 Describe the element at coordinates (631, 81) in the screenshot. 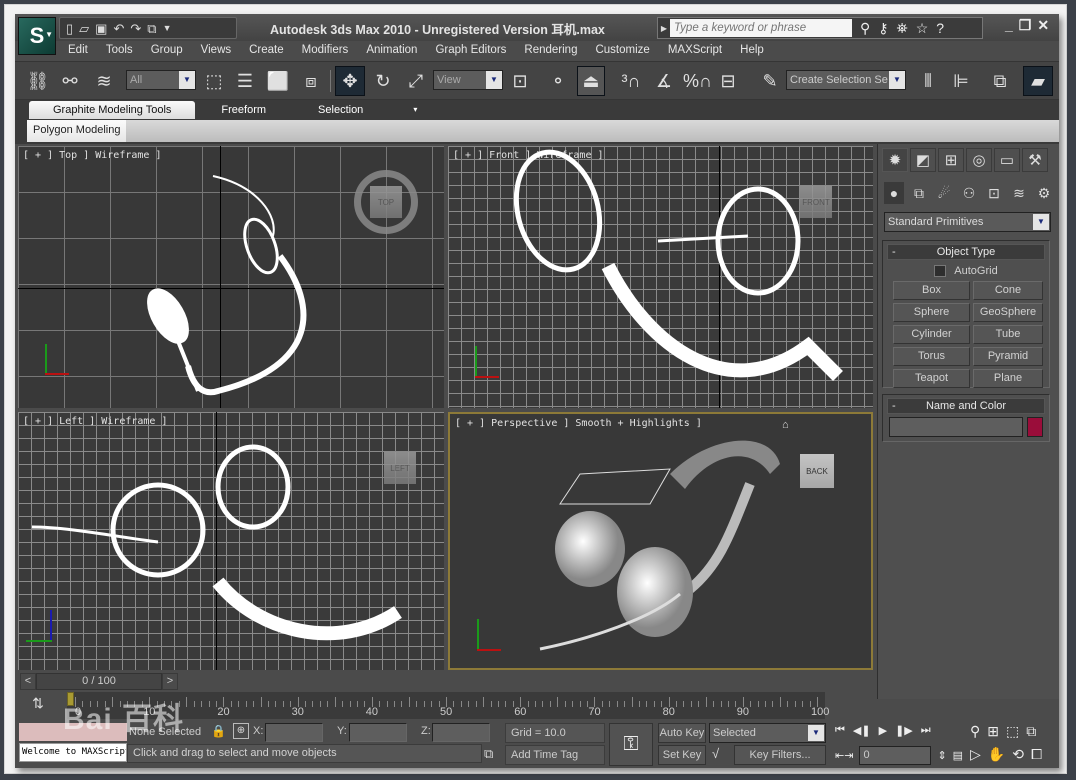

I see `snap-3d-icon: ³∩` at that location.